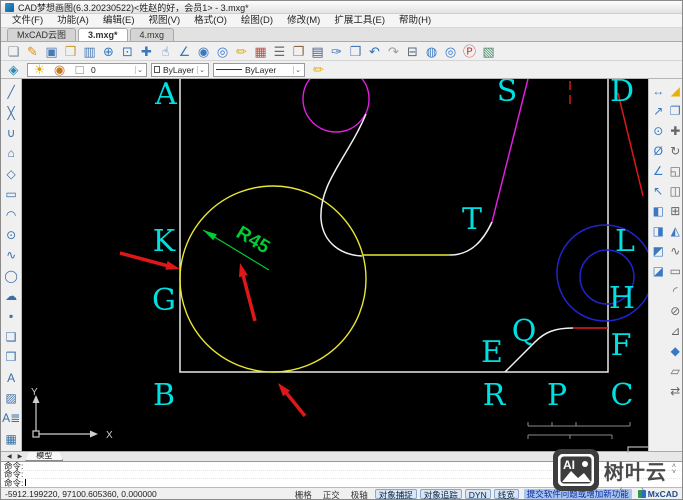  Describe the element at coordinates (658, 231) in the screenshot. I see `dim-text-edit-icon: ◨` at that location.